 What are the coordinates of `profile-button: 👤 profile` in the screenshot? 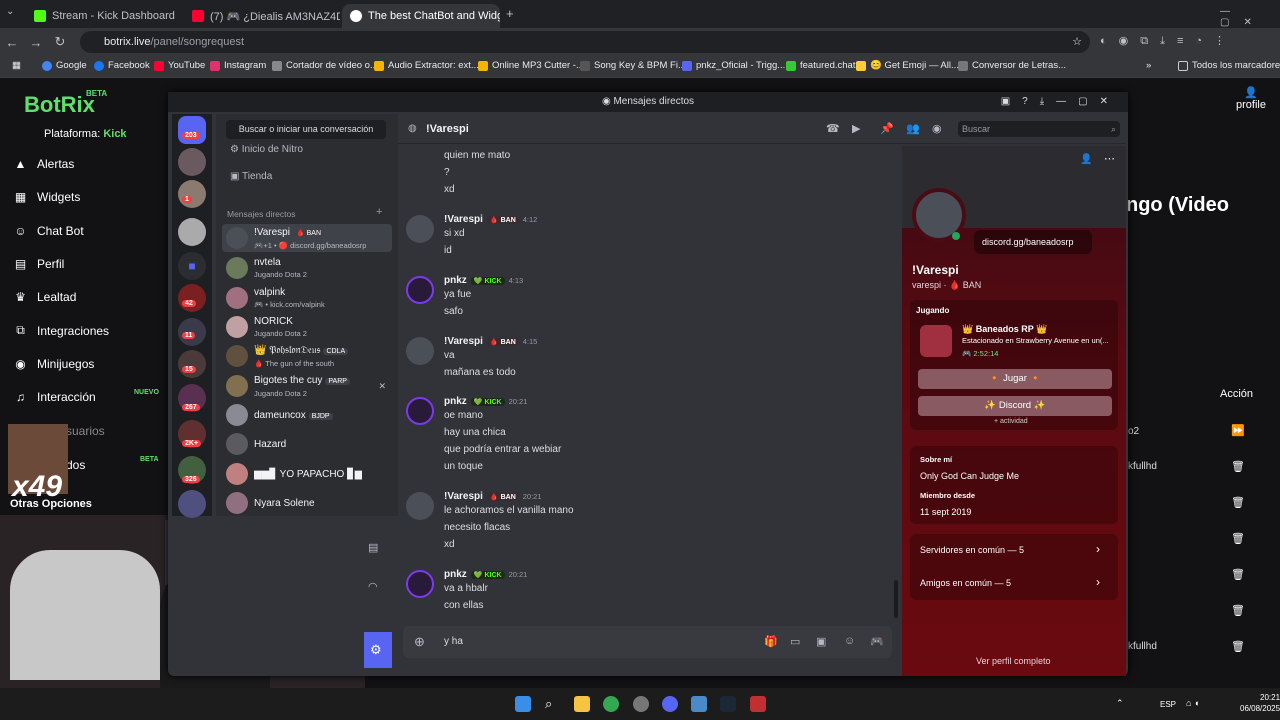 It's located at (1251, 98).